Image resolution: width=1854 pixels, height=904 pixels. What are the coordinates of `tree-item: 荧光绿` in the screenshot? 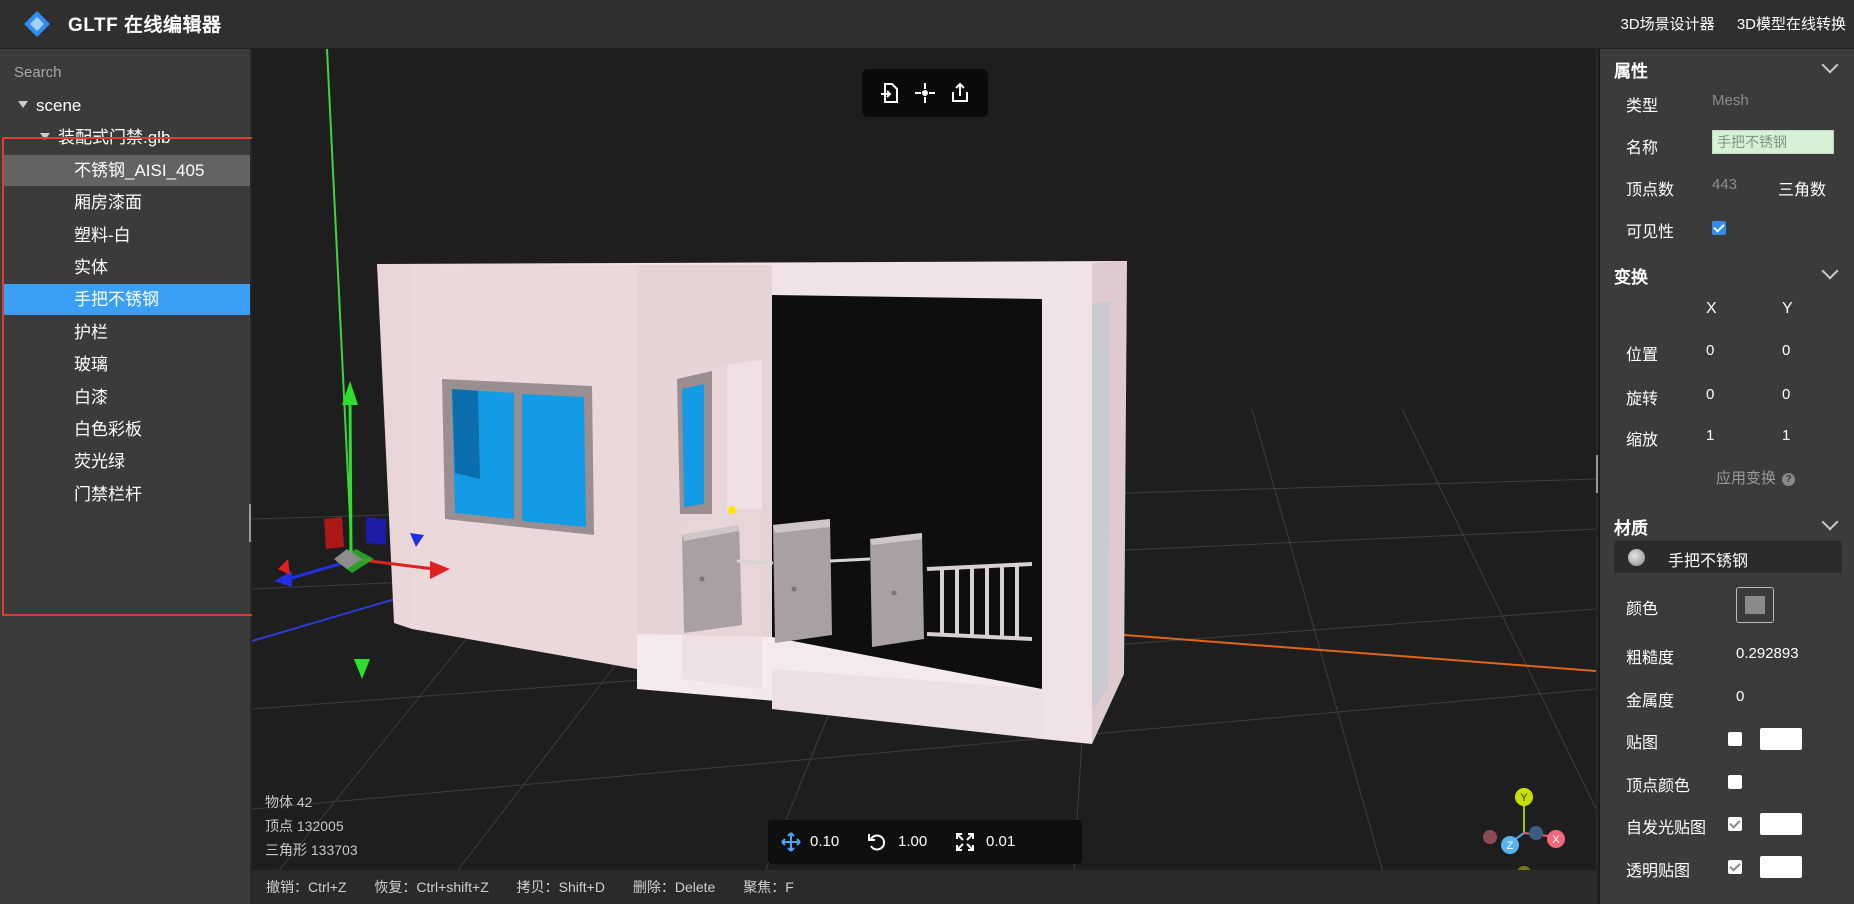 It's located at (127, 461).